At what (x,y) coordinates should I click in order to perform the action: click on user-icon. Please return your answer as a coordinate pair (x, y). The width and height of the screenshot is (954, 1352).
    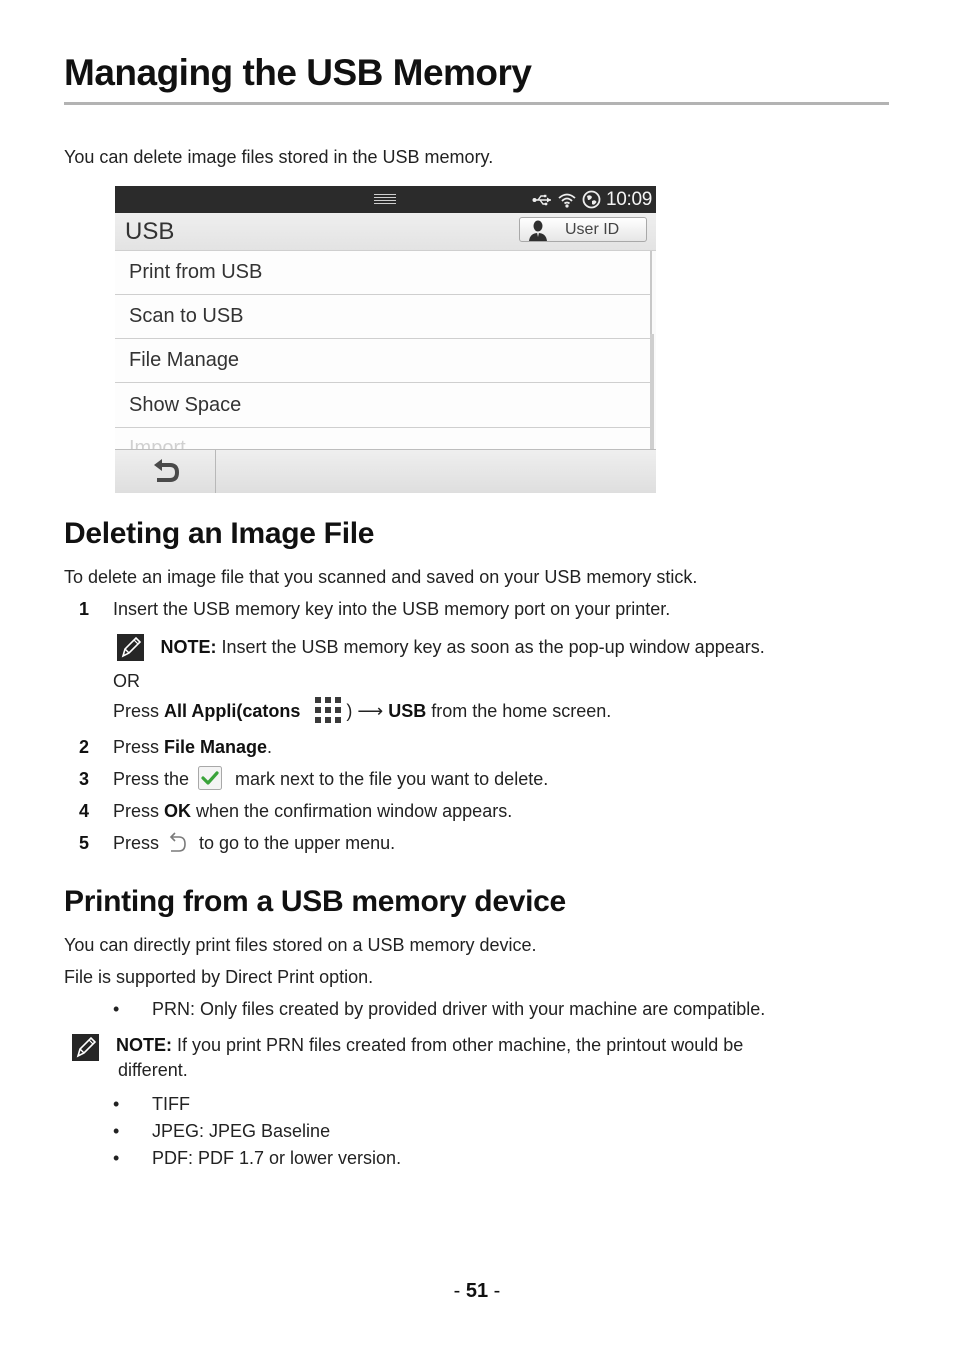
    Looking at the image, I should click on (538, 230).